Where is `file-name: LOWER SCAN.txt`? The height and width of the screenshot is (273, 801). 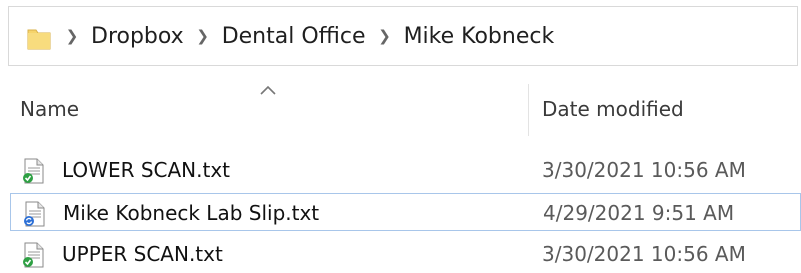 file-name: LOWER SCAN.txt is located at coordinates (146, 170).